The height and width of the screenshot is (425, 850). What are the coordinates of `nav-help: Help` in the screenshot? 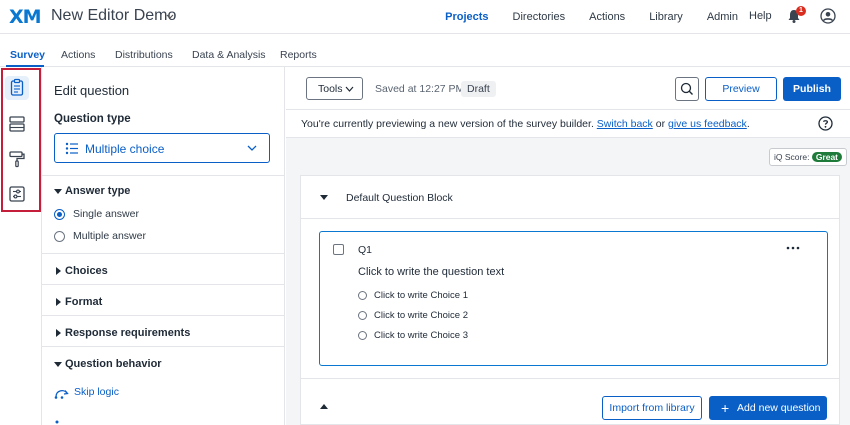 It's located at (760, 16).